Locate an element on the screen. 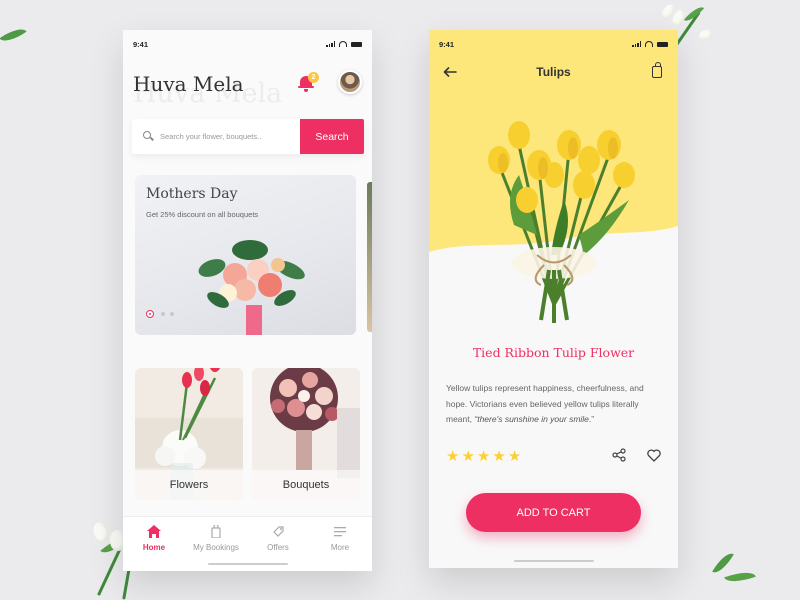 The height and width of the screenshot is (600, 800). share-icon is located at coordinates (619, 455).